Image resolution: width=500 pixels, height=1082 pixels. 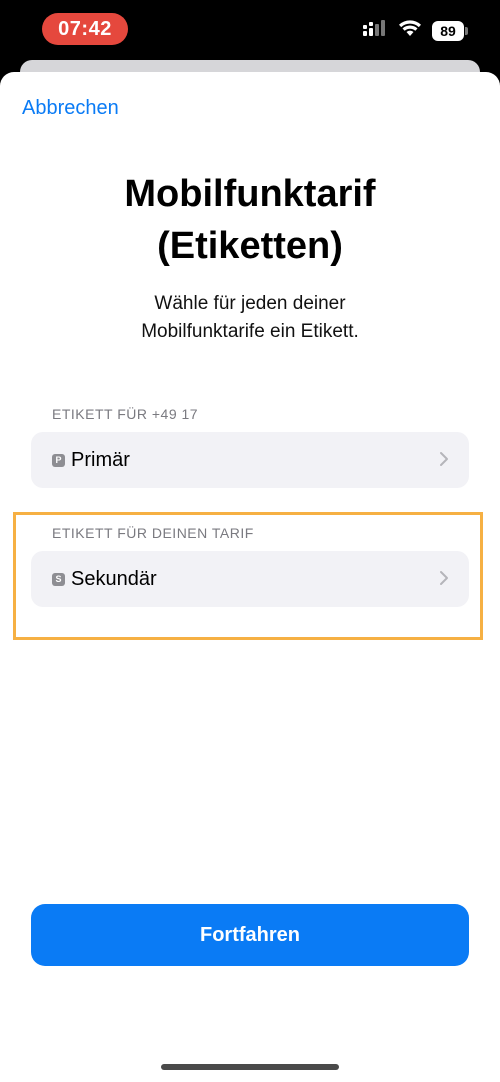 What do you see at coordinates (248, 576) in the screenshot?
I see `highlight-outline` at bounding box center [248, 576].